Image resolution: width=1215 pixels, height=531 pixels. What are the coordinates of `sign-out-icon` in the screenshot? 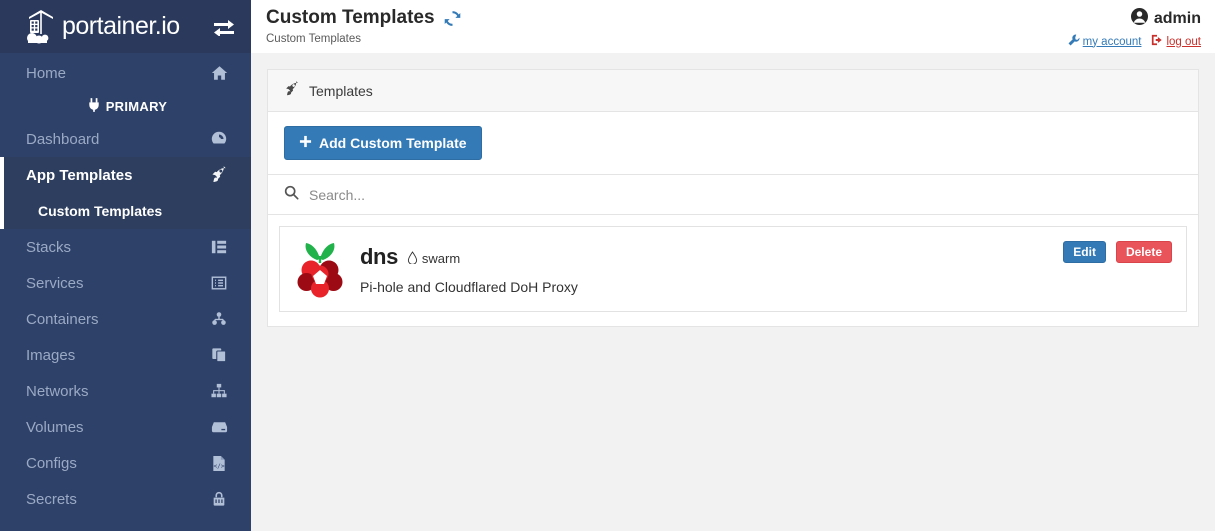 It's located at (1157, 41).